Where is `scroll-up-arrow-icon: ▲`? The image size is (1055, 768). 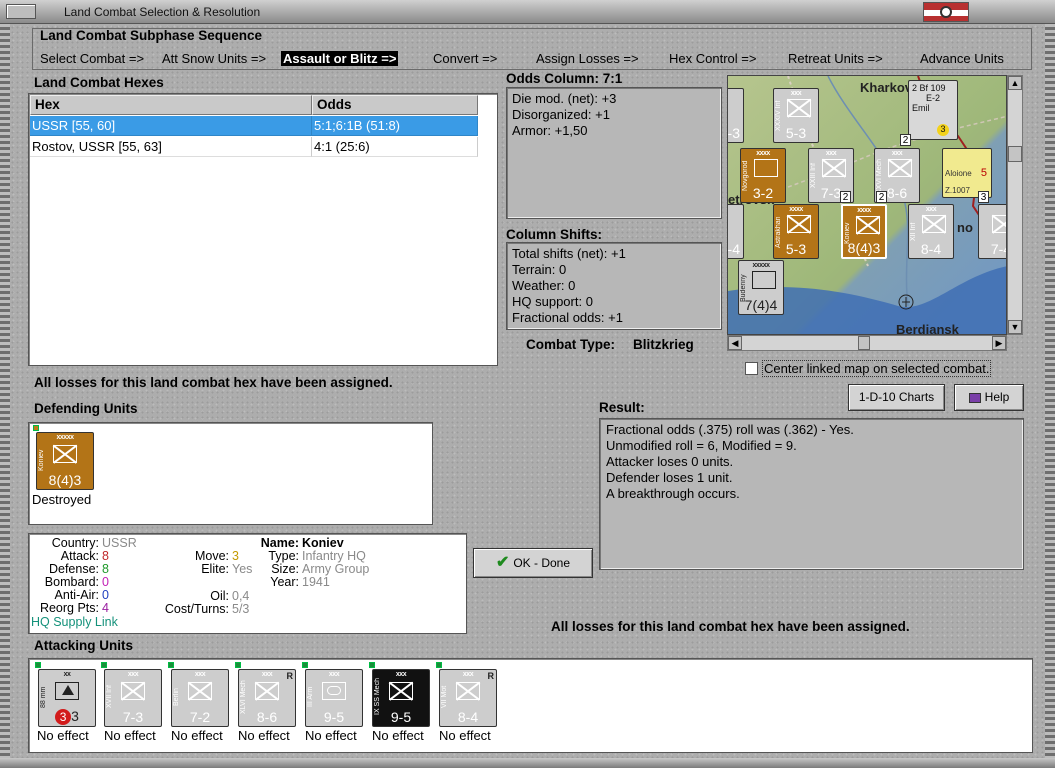
scroll-up-arrow-icon: ▲ is located at coordinates (1015, 83).